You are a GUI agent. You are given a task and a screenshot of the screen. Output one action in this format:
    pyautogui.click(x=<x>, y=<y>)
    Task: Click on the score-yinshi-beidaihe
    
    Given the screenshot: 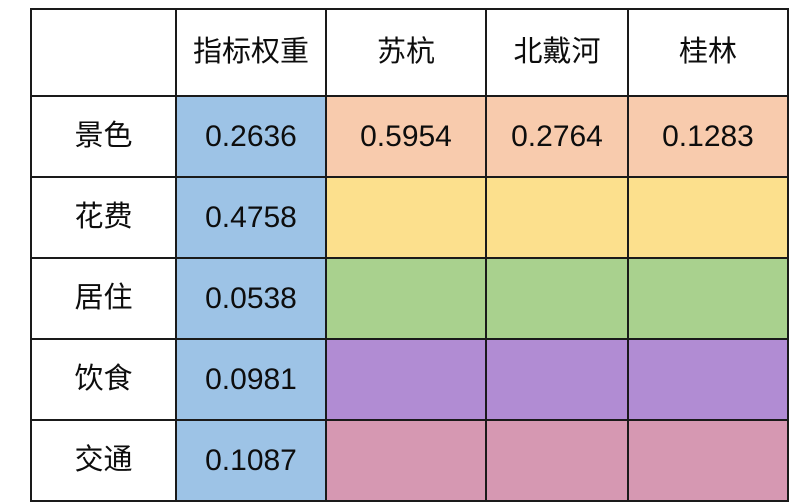 What is the action you would take?
    pyautogui.click(x=557, y=379)
    